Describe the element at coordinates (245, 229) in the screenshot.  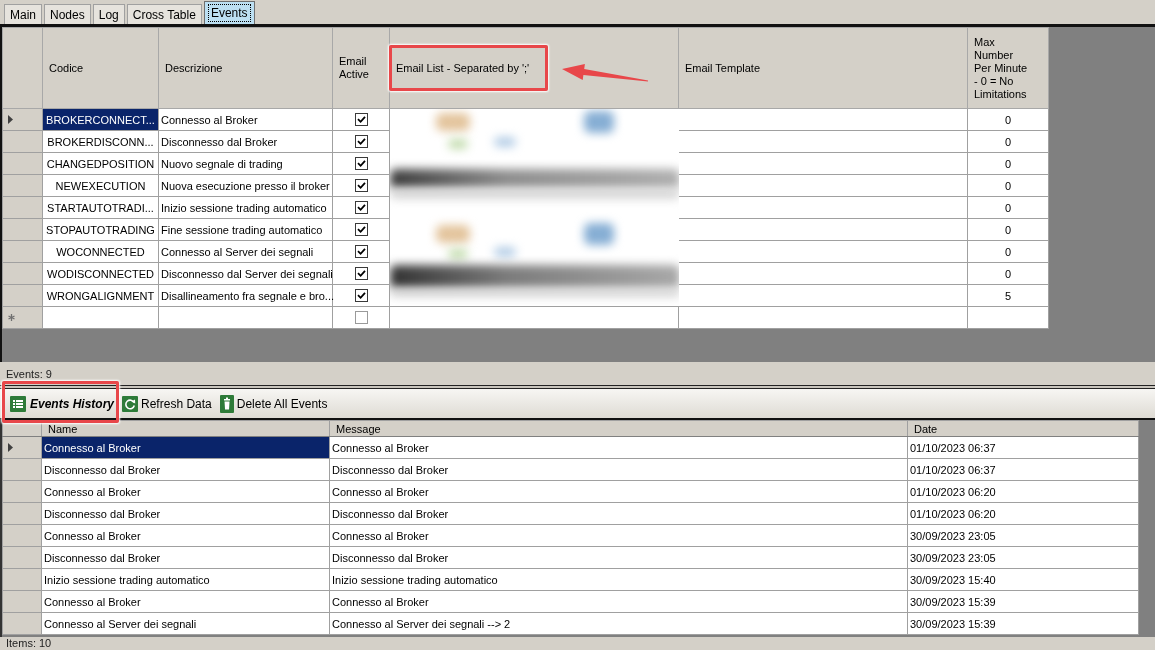
I see `table-cell: Fine sessione trading automatico` at that location.